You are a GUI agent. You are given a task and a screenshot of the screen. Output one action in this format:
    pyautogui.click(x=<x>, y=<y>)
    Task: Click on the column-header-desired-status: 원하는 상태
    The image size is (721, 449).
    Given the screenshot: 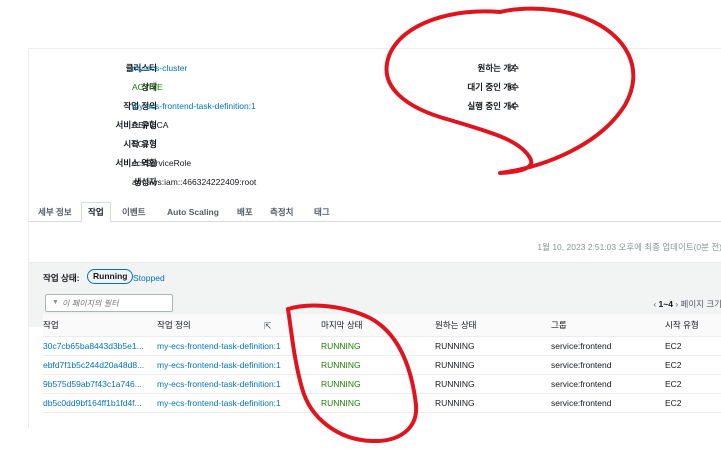 What is the action you would take?
    pyautogui.click(x=493, y=325)
    